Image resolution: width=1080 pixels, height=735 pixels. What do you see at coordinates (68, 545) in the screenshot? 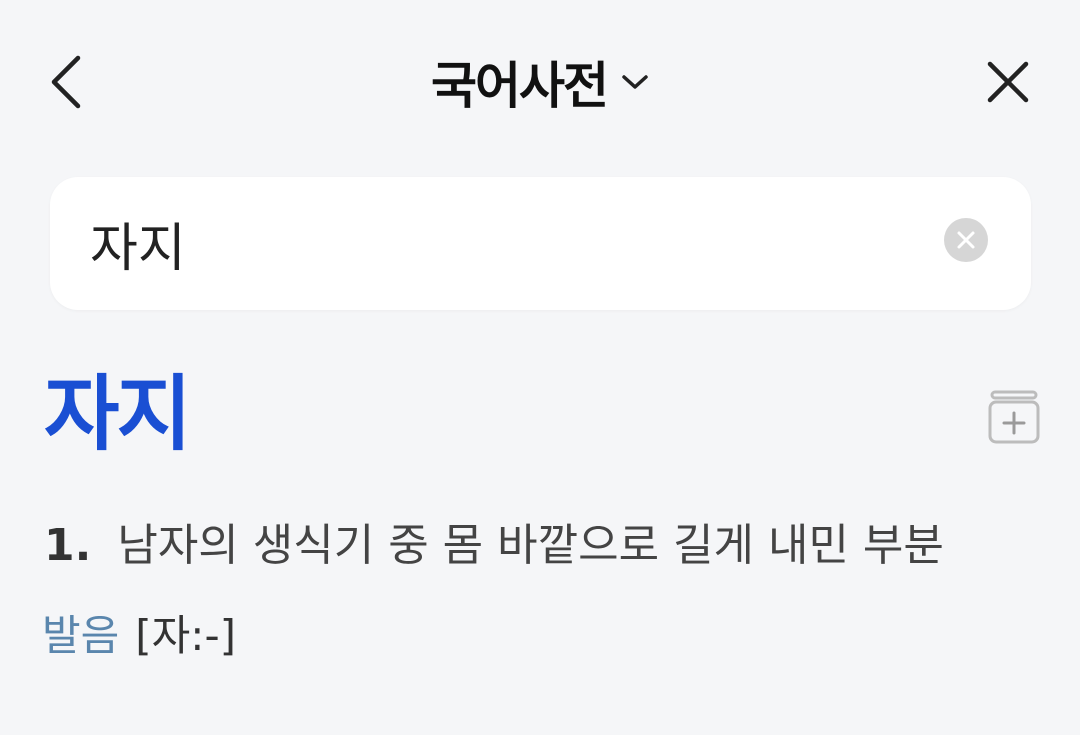
I see `definition-number: 1.` at bounding box center [68, 545].